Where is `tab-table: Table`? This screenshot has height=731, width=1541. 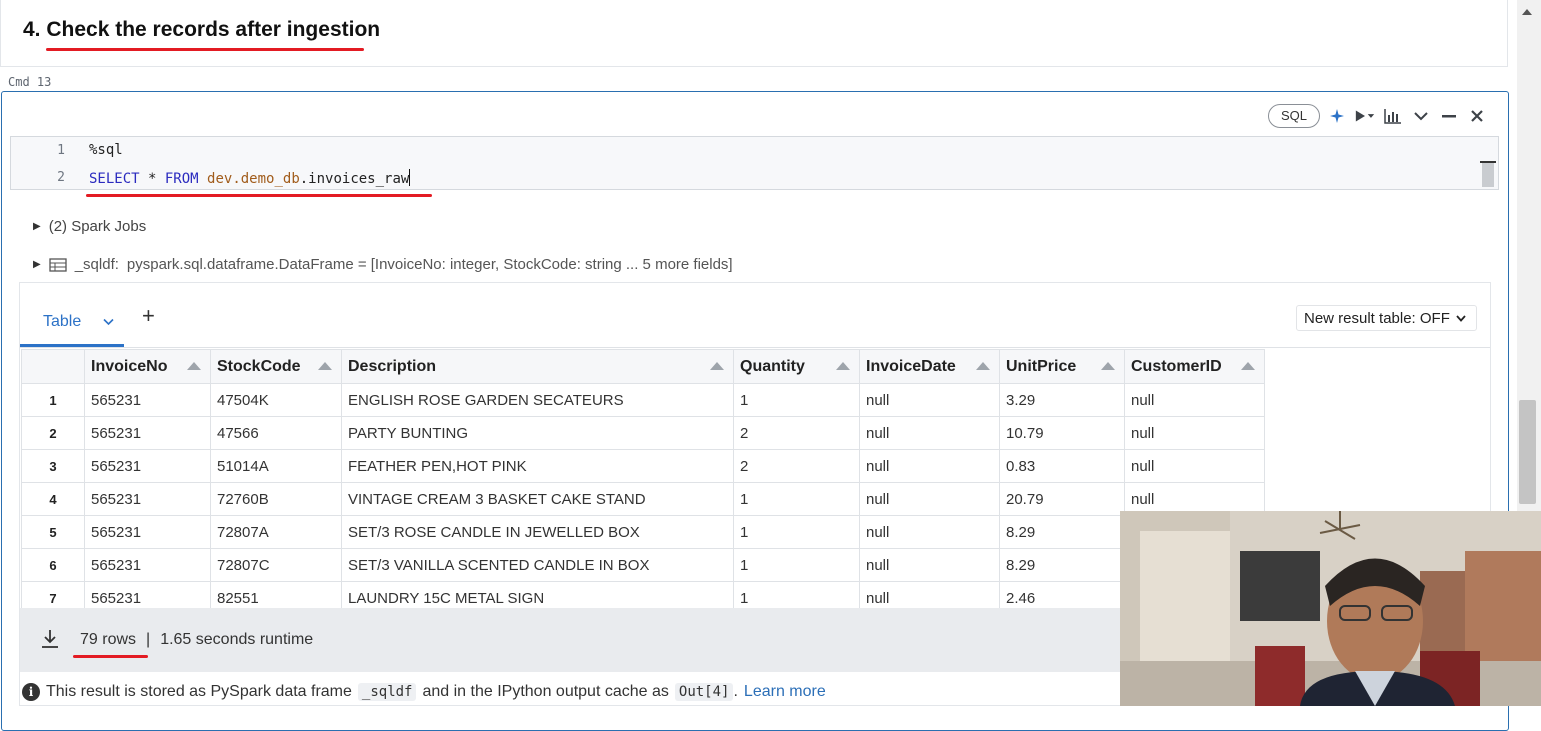
tab-table: Table is located at coordinates (72, 323).